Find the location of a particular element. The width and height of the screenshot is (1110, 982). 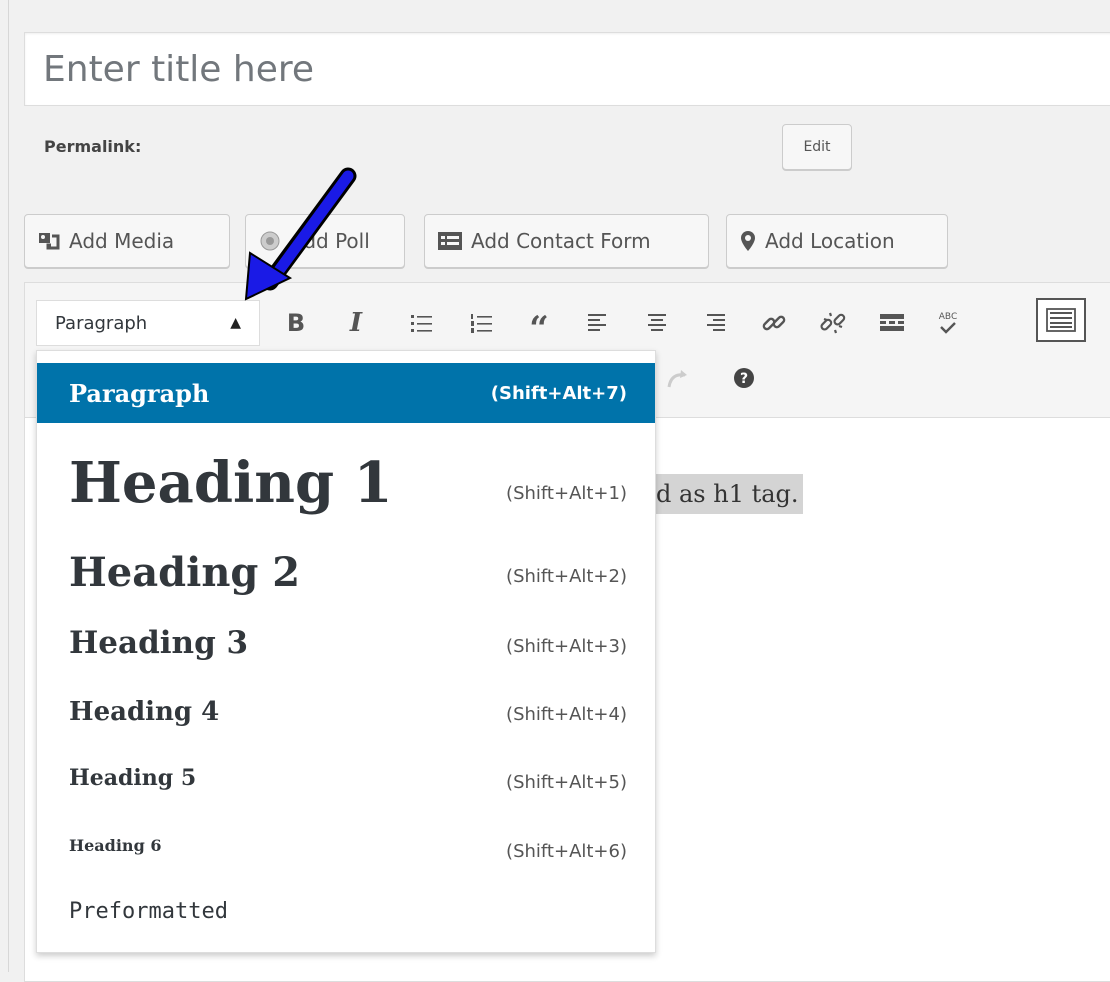

read-more-icon is located at coordinates (892, 322).